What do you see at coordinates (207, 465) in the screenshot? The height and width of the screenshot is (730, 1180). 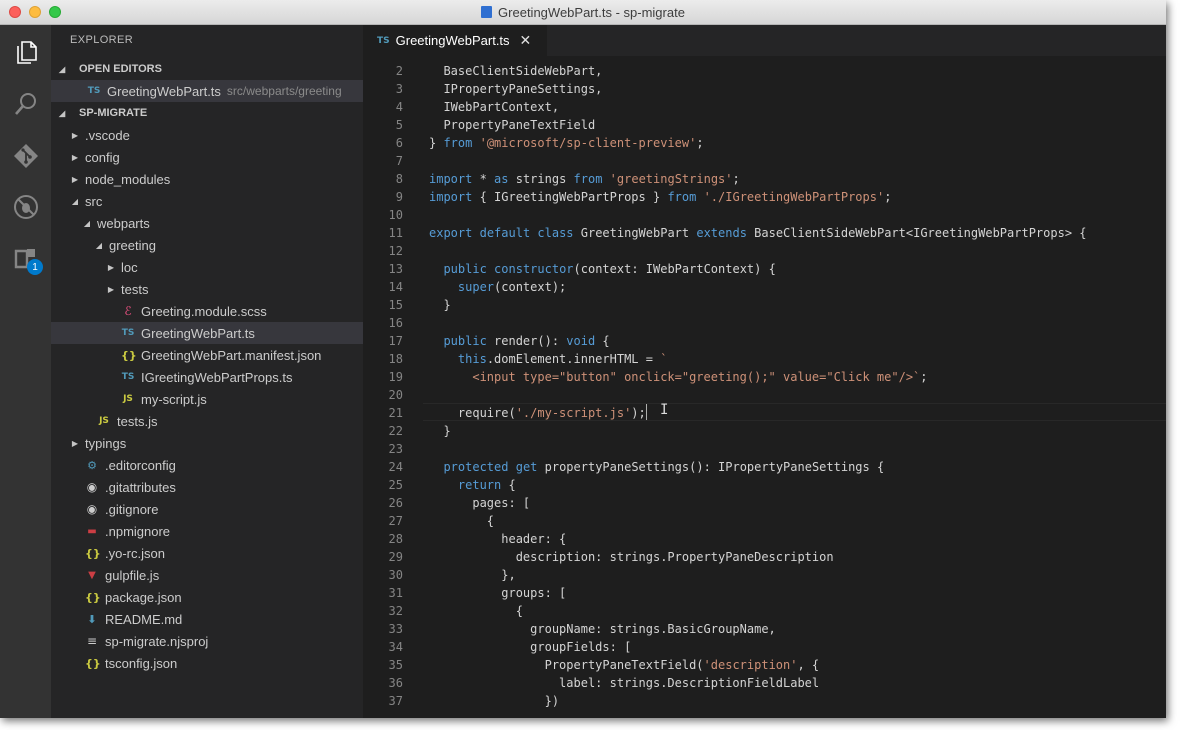 I see `file-row: ⚙ .editorconfig` at bounding box center [207, 465].